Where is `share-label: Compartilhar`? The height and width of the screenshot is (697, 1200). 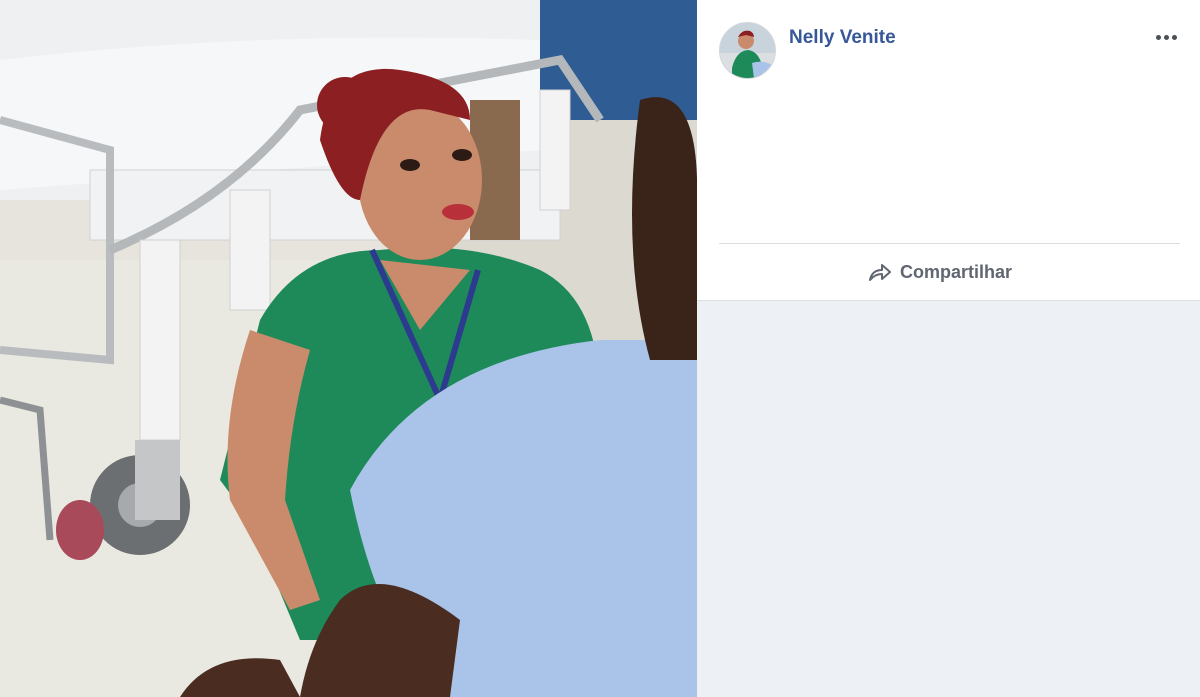
share-label: Compartilhar is located at coordinates (956, 271).